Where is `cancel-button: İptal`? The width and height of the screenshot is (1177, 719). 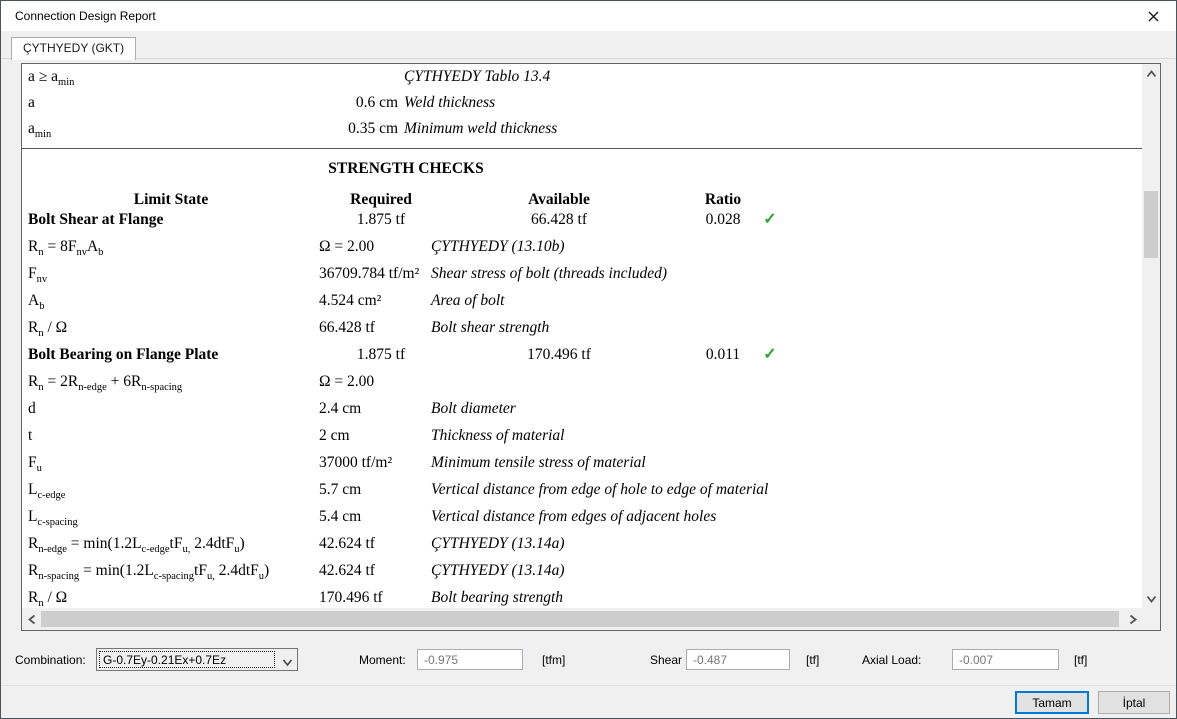
cancel-button: İptal is located at coordinates (1134, 702).